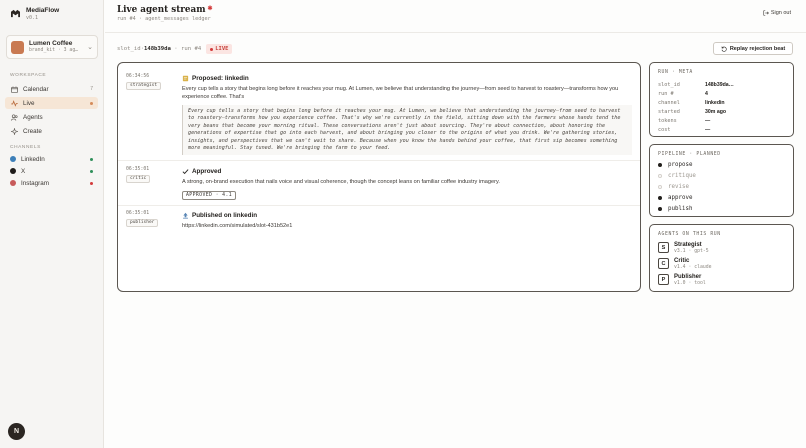 The height and width of the screenshot is (448, 806). I want to click on meta-key: channel, so click(669, 103).